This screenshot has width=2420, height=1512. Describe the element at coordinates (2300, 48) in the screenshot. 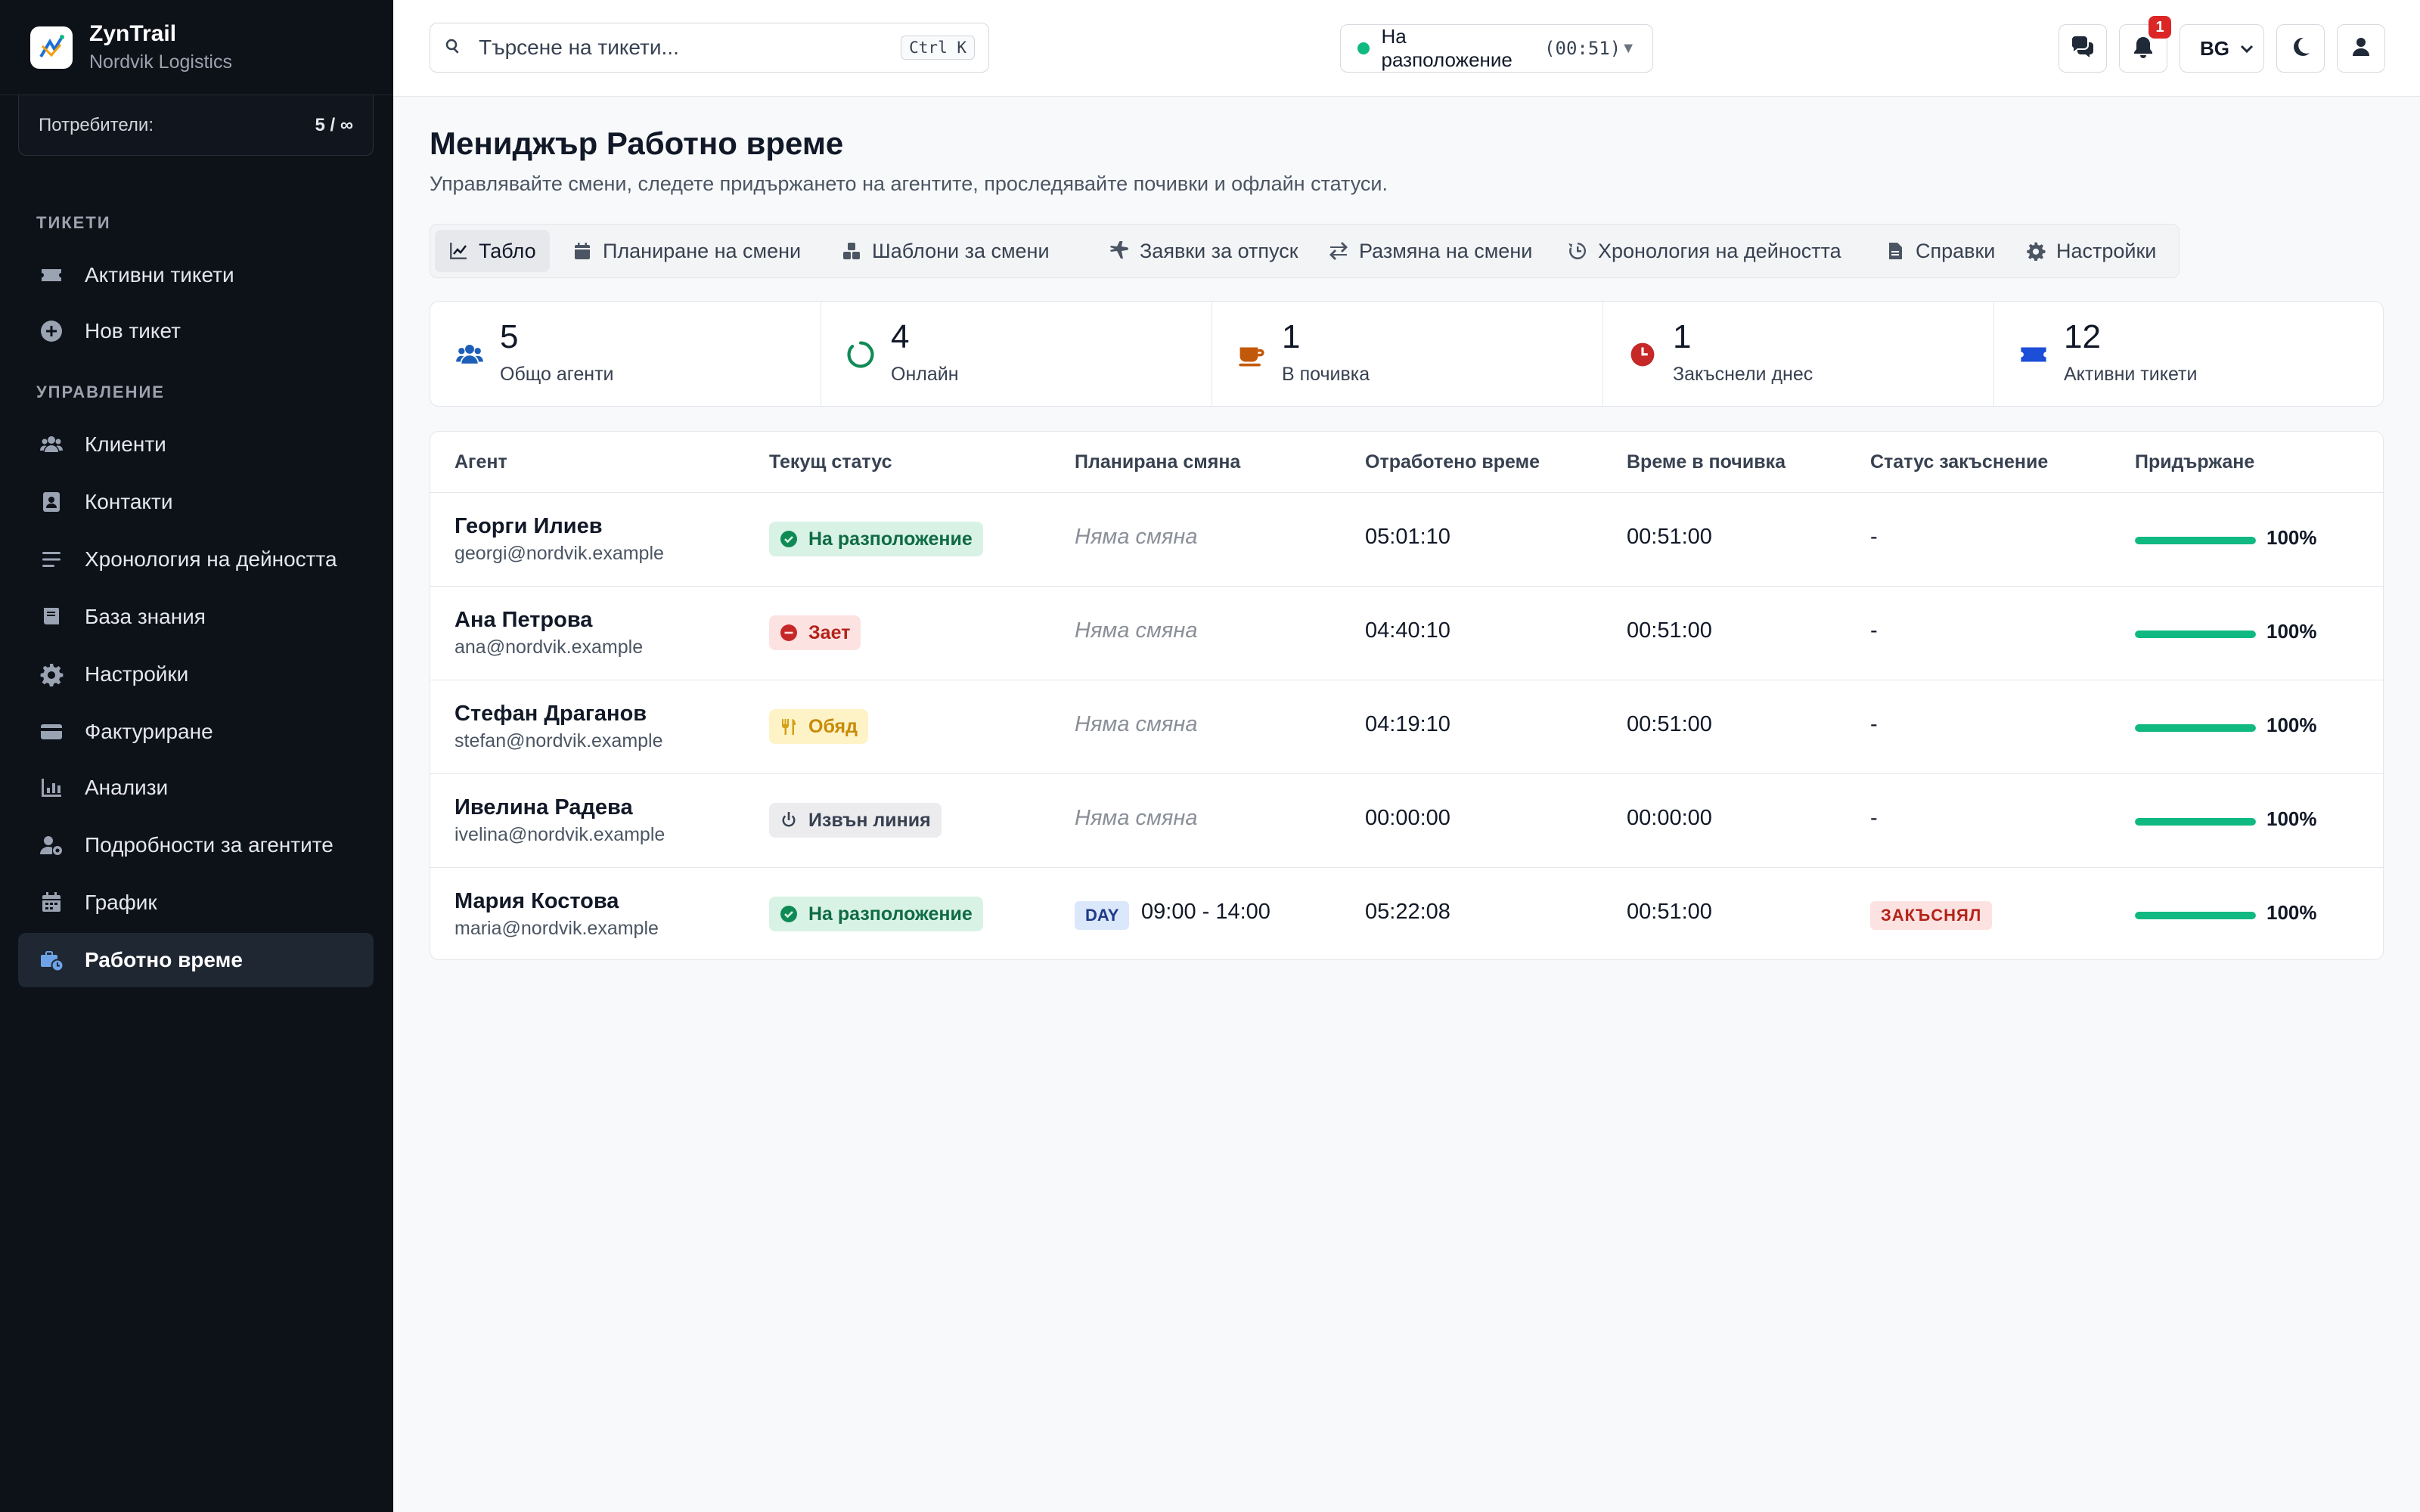

I see `theme-toggle-button` at that location.